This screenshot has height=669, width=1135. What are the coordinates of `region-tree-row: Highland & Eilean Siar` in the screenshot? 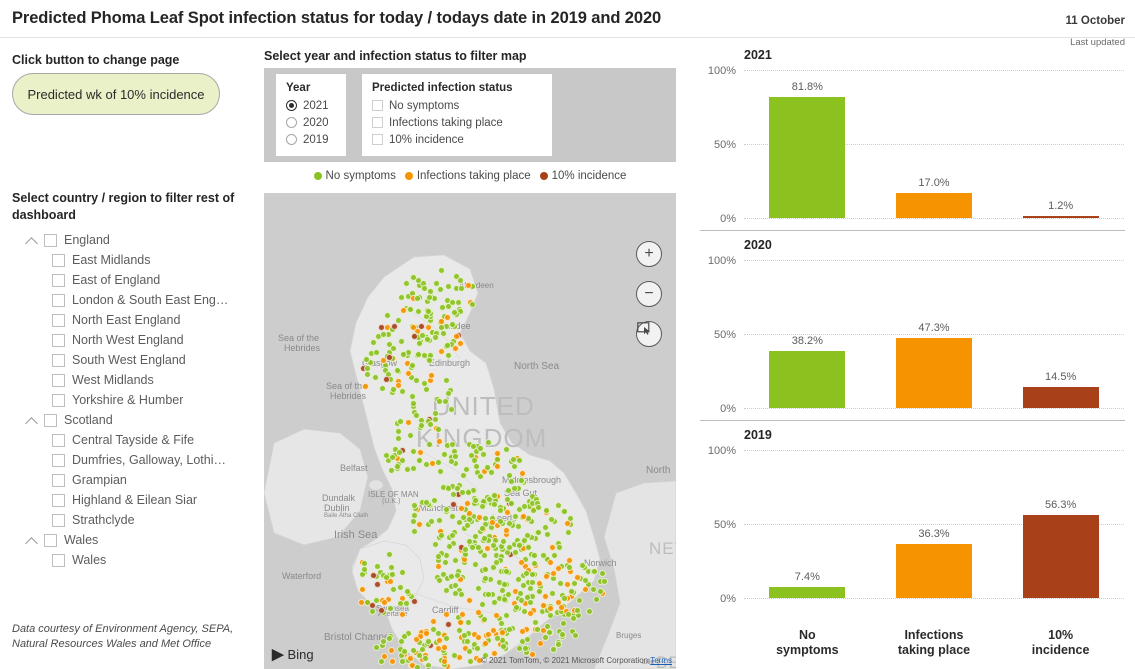 It's located at (134, 500).